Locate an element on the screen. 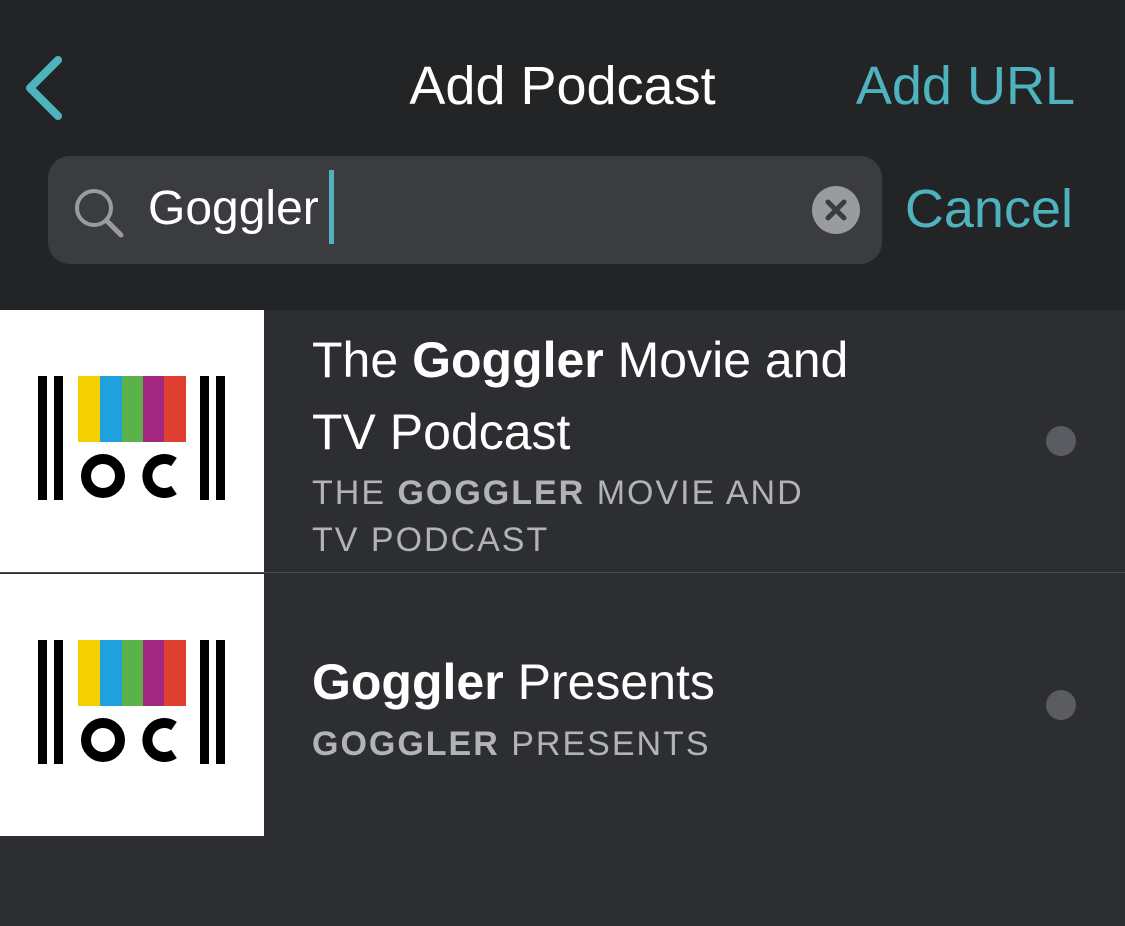  result-title: The Goggler Movie and TV Podcast is located at coordinates (632, 396).